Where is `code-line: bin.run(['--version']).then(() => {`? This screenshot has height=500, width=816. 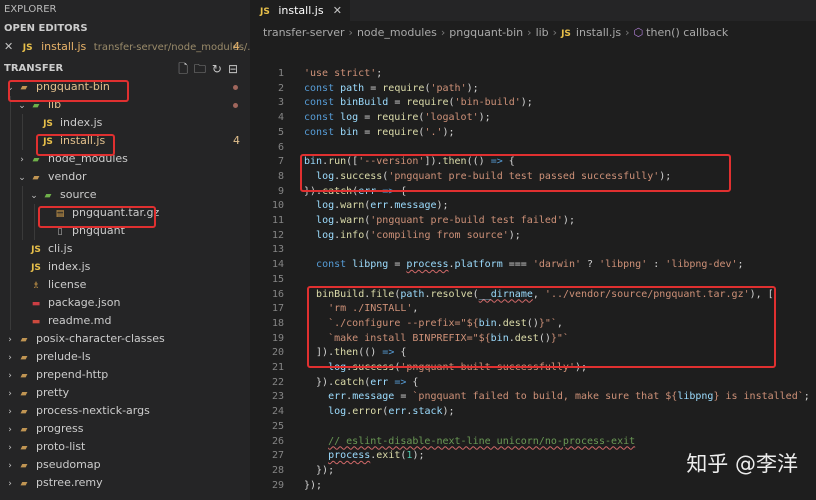
code-line: bin.run(['--version']).then(() => { is located at coordinates (409, 161).